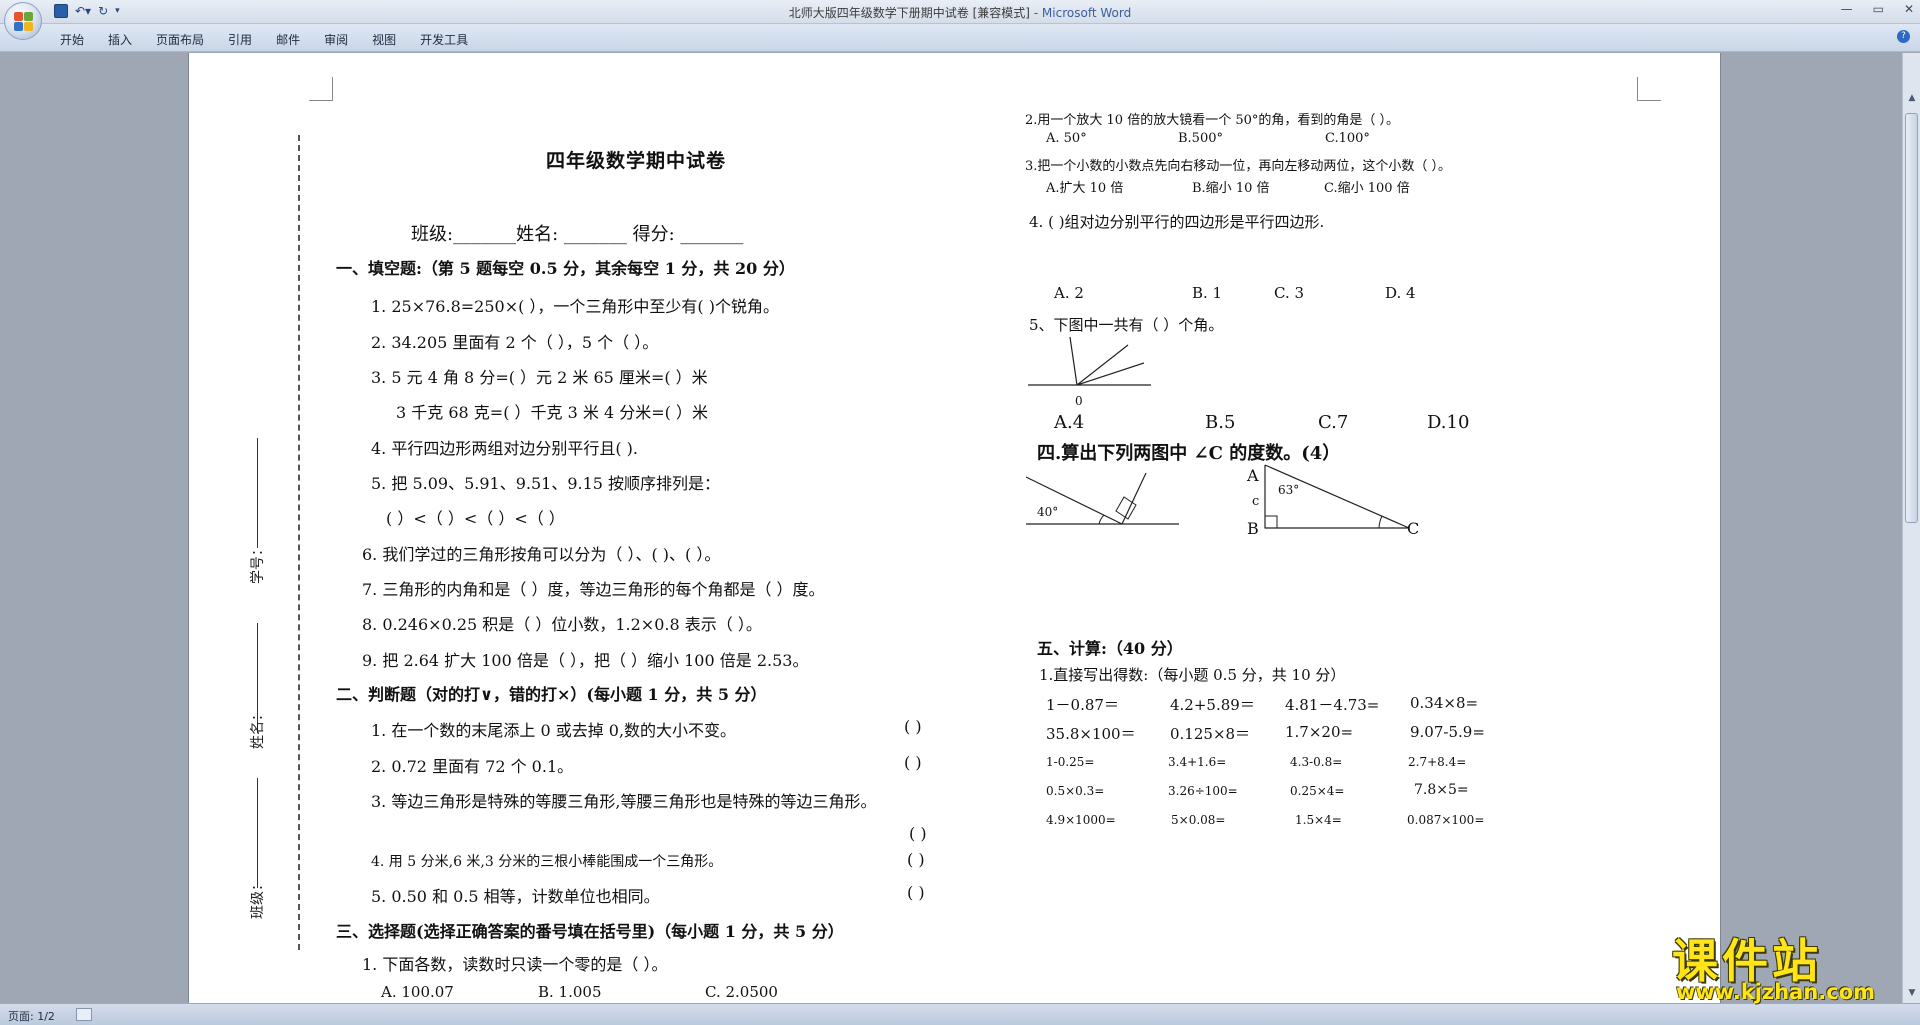  What do you see at coordinates (288, 39) in the screenshot?
I see `tab-mailings: 邮件` at bounding box center [288, 39].